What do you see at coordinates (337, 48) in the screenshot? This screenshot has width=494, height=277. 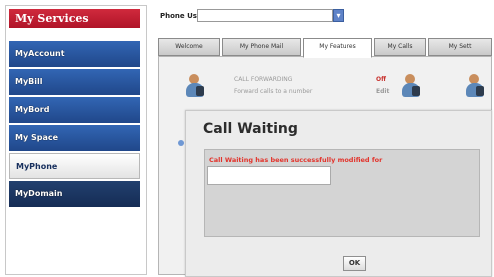 I see `tab-my-features: My Features` at bounding box center [337, 48].